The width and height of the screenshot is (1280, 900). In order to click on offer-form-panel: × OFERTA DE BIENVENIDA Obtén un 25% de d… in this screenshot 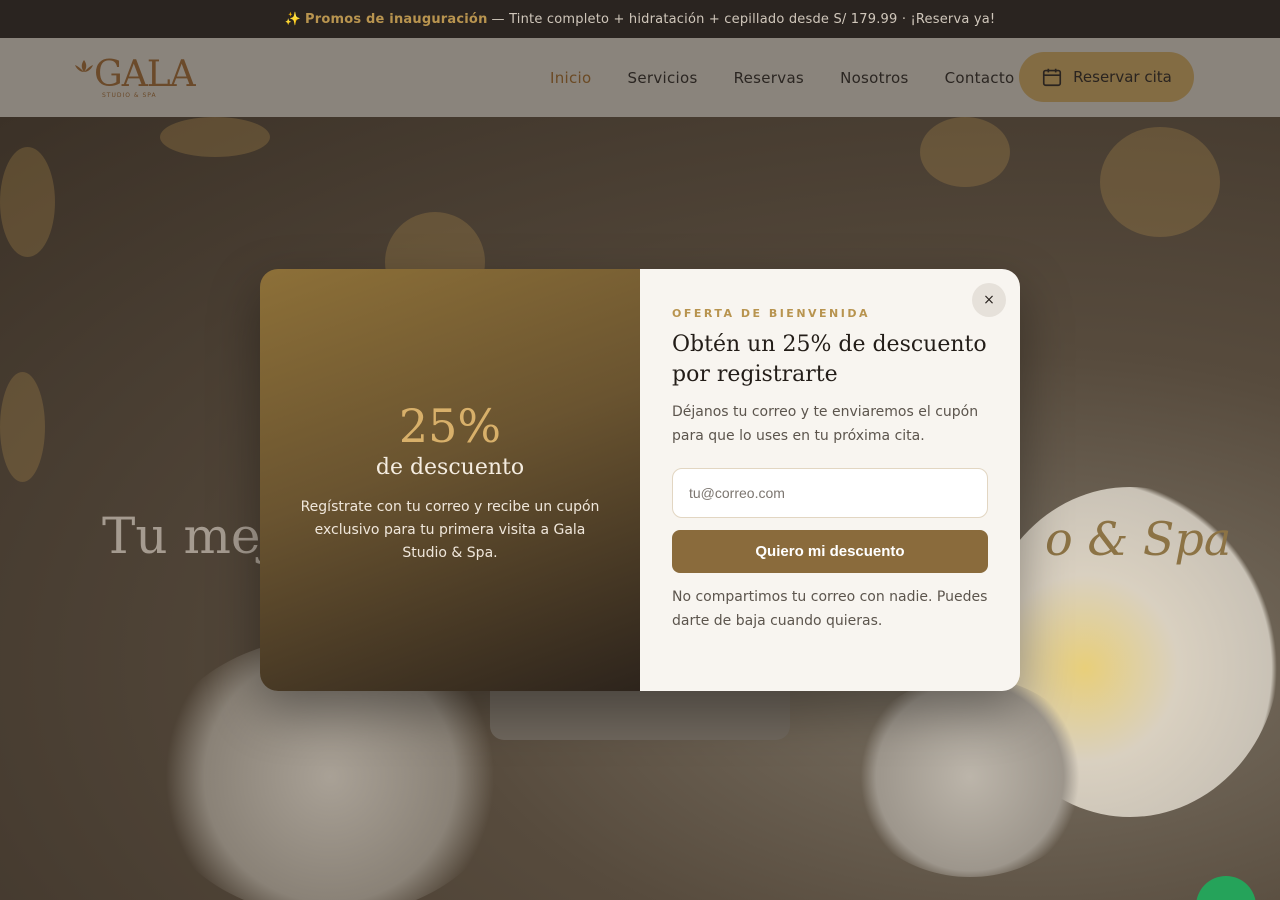, I will do `click(830, 480)`.